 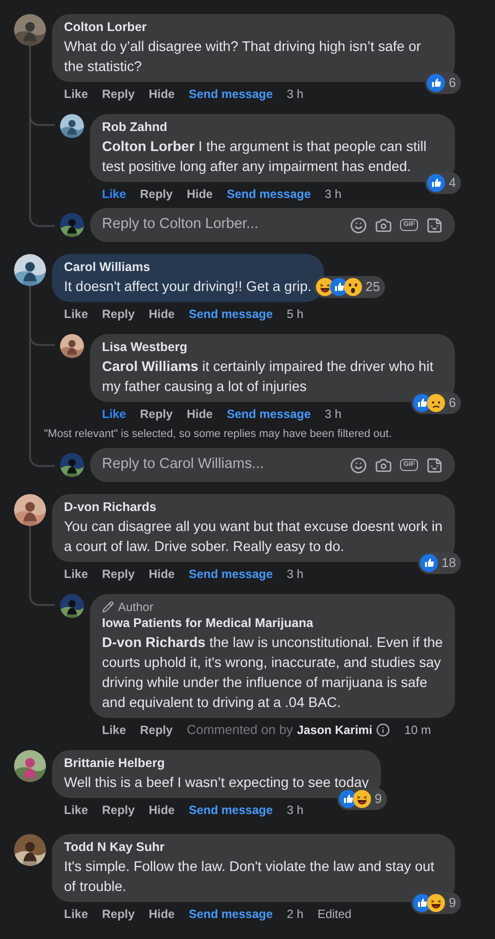 What do you see at coordinates (334, 914) in the screenshot?
I see `edited-label: Edited` at bounding box center [334, 914].